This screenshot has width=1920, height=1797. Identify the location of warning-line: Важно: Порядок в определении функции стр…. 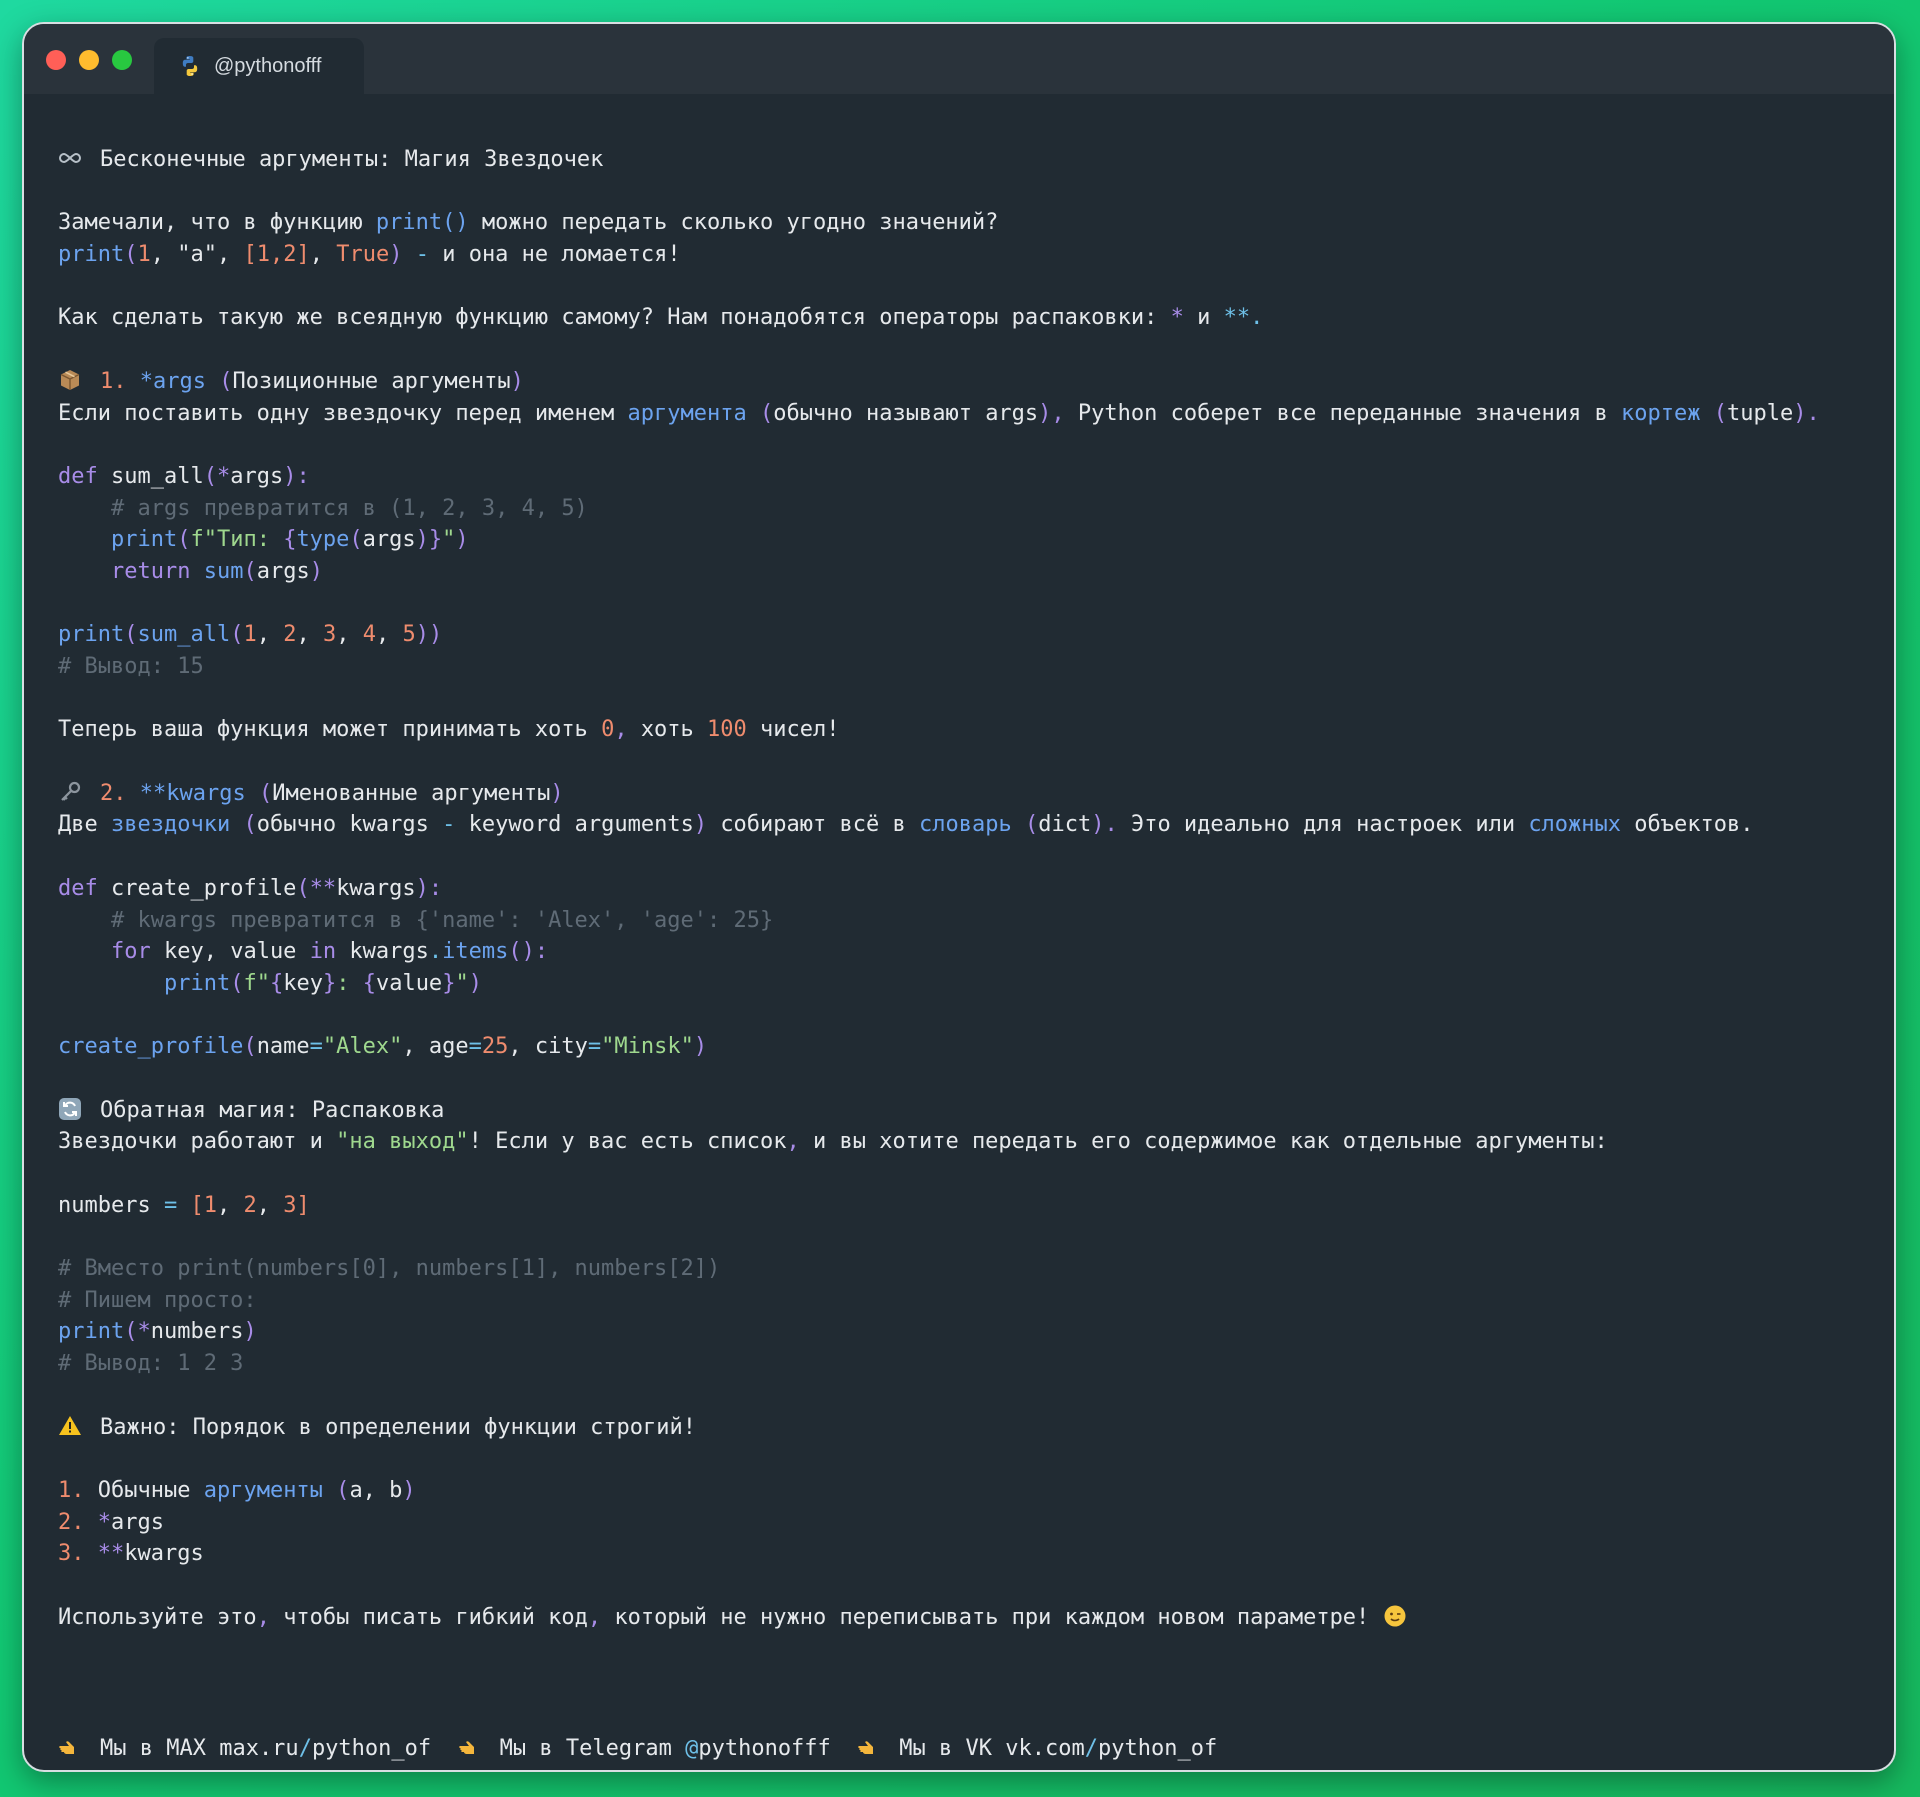
(973, 1428).